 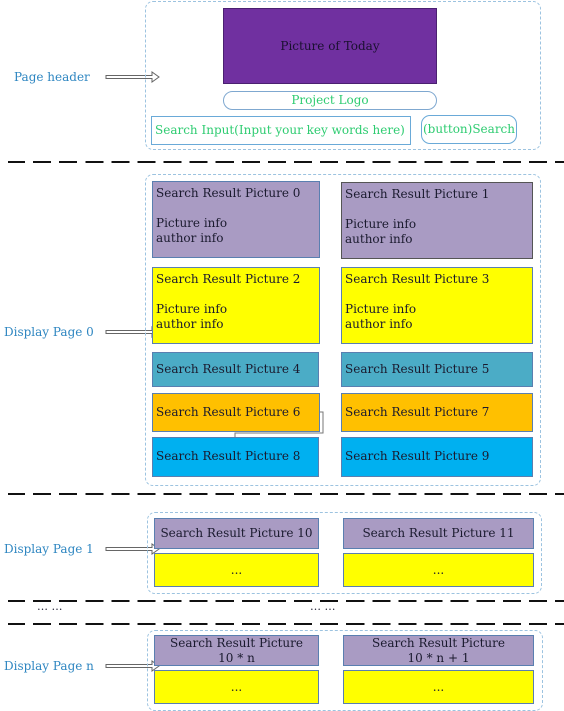 I want to click on project-logo: Project Logo, so click(x=330, y=100).